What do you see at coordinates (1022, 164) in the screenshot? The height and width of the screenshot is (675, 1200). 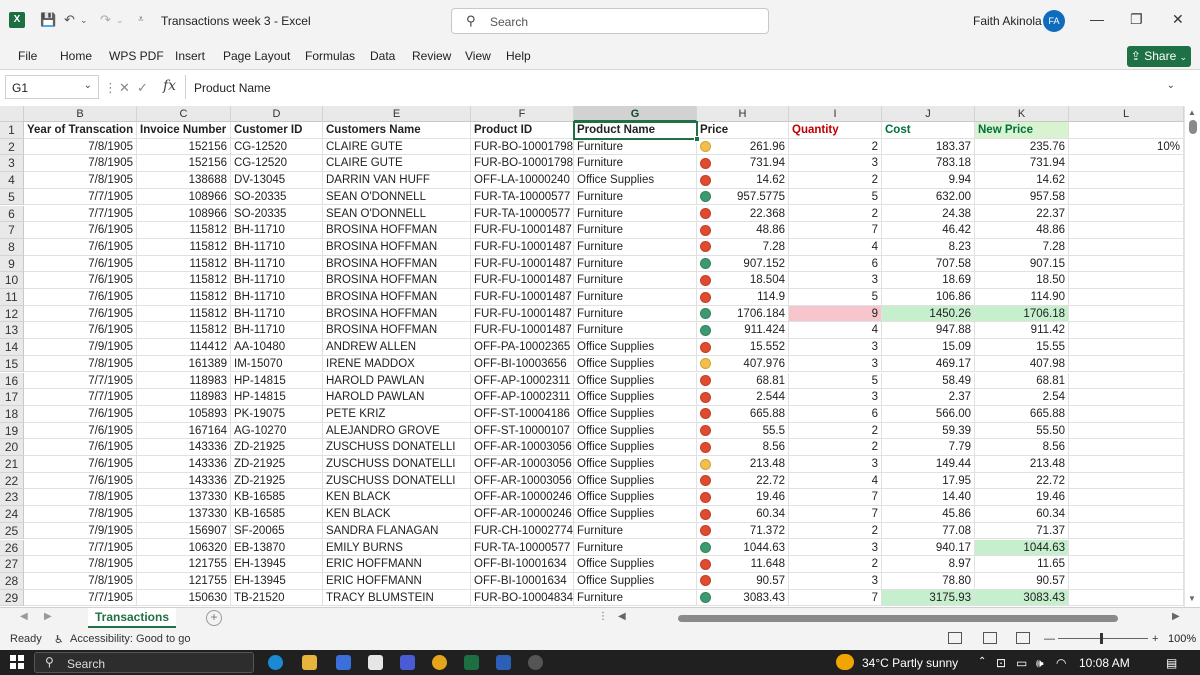 I see `cell-new-price: 731.94` at bounding box center [1022, 164].